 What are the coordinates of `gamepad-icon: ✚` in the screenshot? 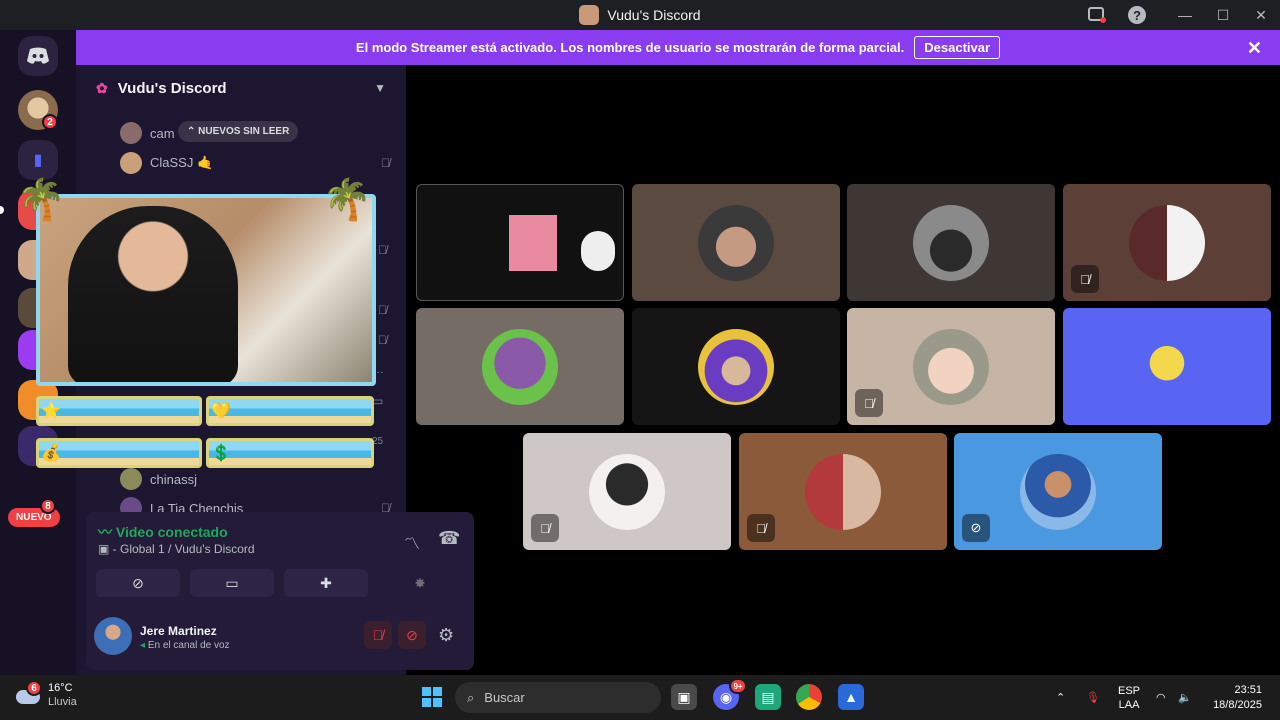 It's located at (326, 582).